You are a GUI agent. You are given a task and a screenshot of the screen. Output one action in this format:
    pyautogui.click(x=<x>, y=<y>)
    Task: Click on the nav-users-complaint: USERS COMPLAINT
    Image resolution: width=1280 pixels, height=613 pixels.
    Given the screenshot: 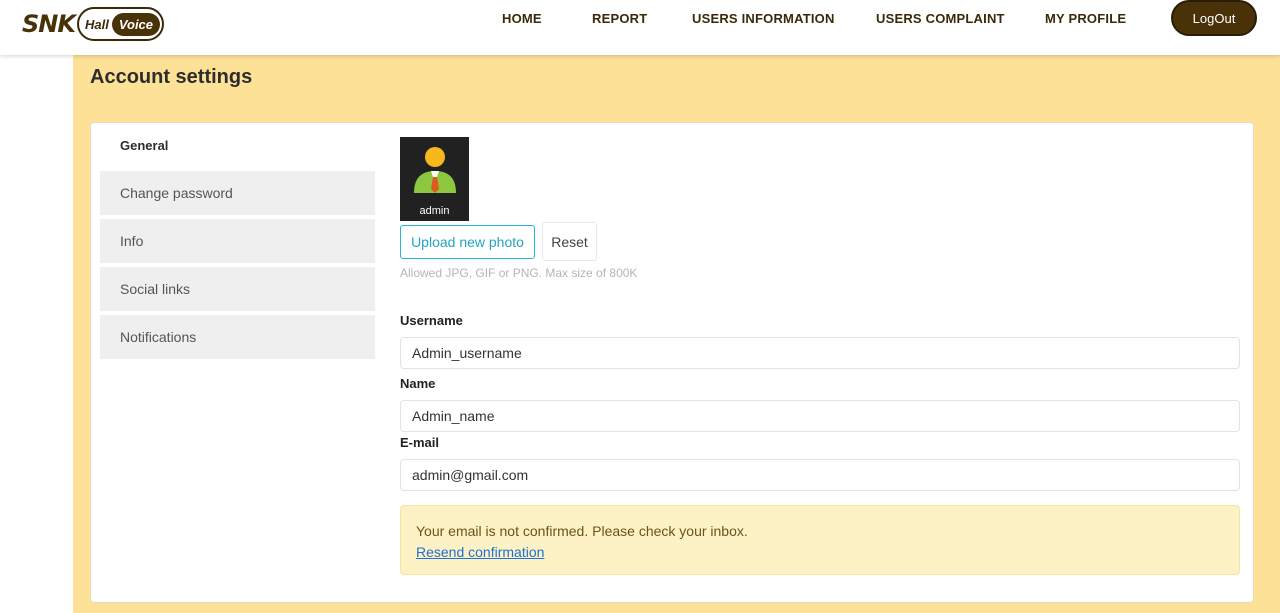 What is the action you would take?
    pyautogui.click(x=940, y=18)
    